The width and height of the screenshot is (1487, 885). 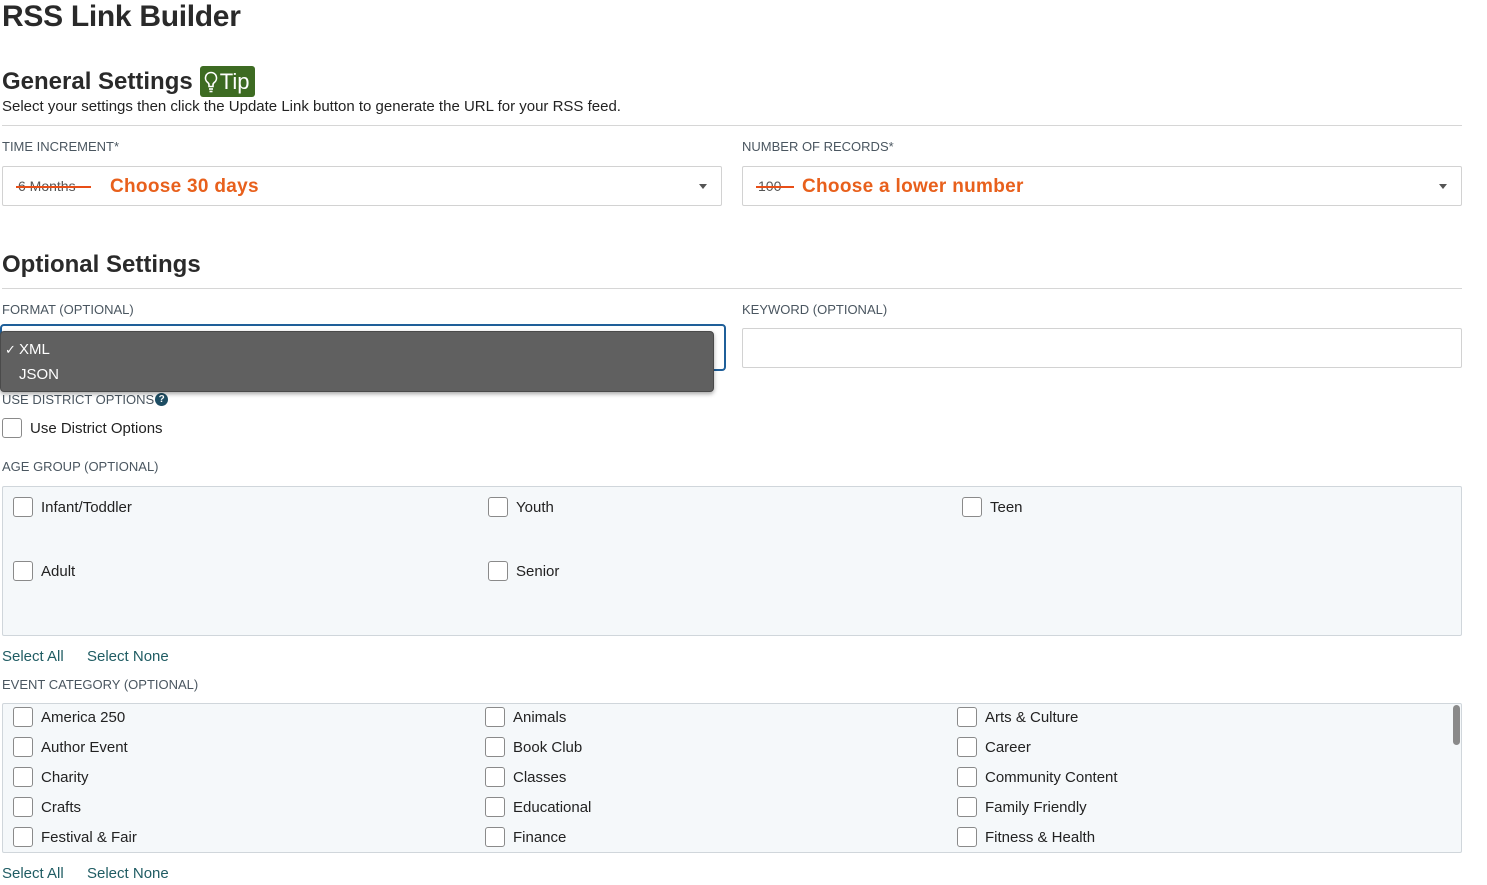 I want to click on time-increment-hint: Choose 30 days, so click(x=184, y=186).